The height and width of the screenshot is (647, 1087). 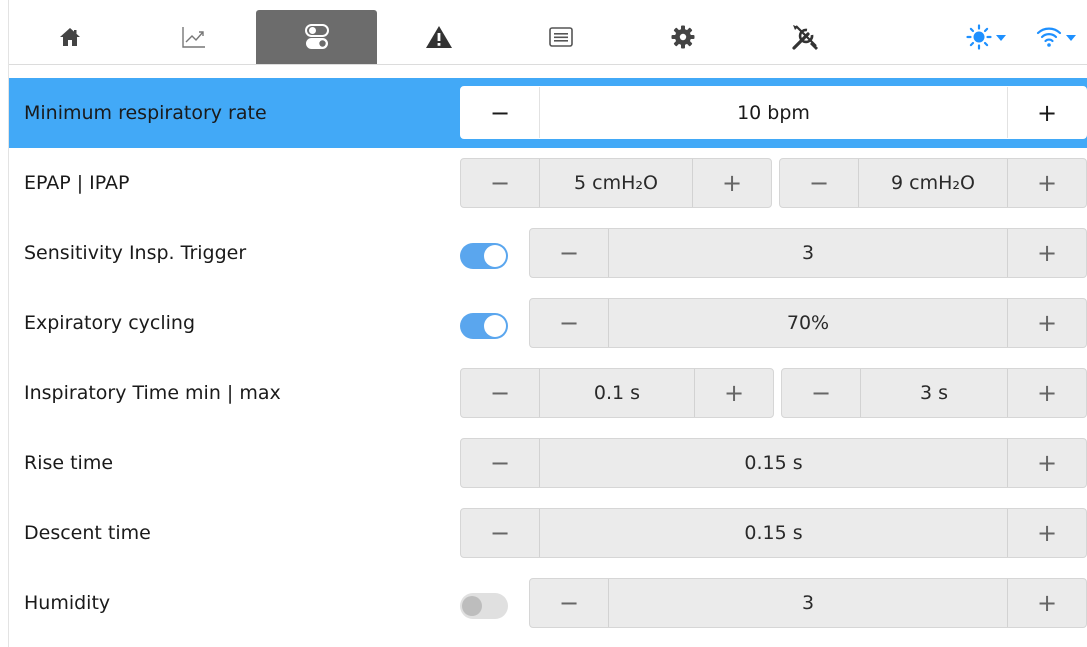 What do you see at coordinates (69, 463) in the screenshot?
I see `setting-label: Rise time` at bounding box center [69, 463].